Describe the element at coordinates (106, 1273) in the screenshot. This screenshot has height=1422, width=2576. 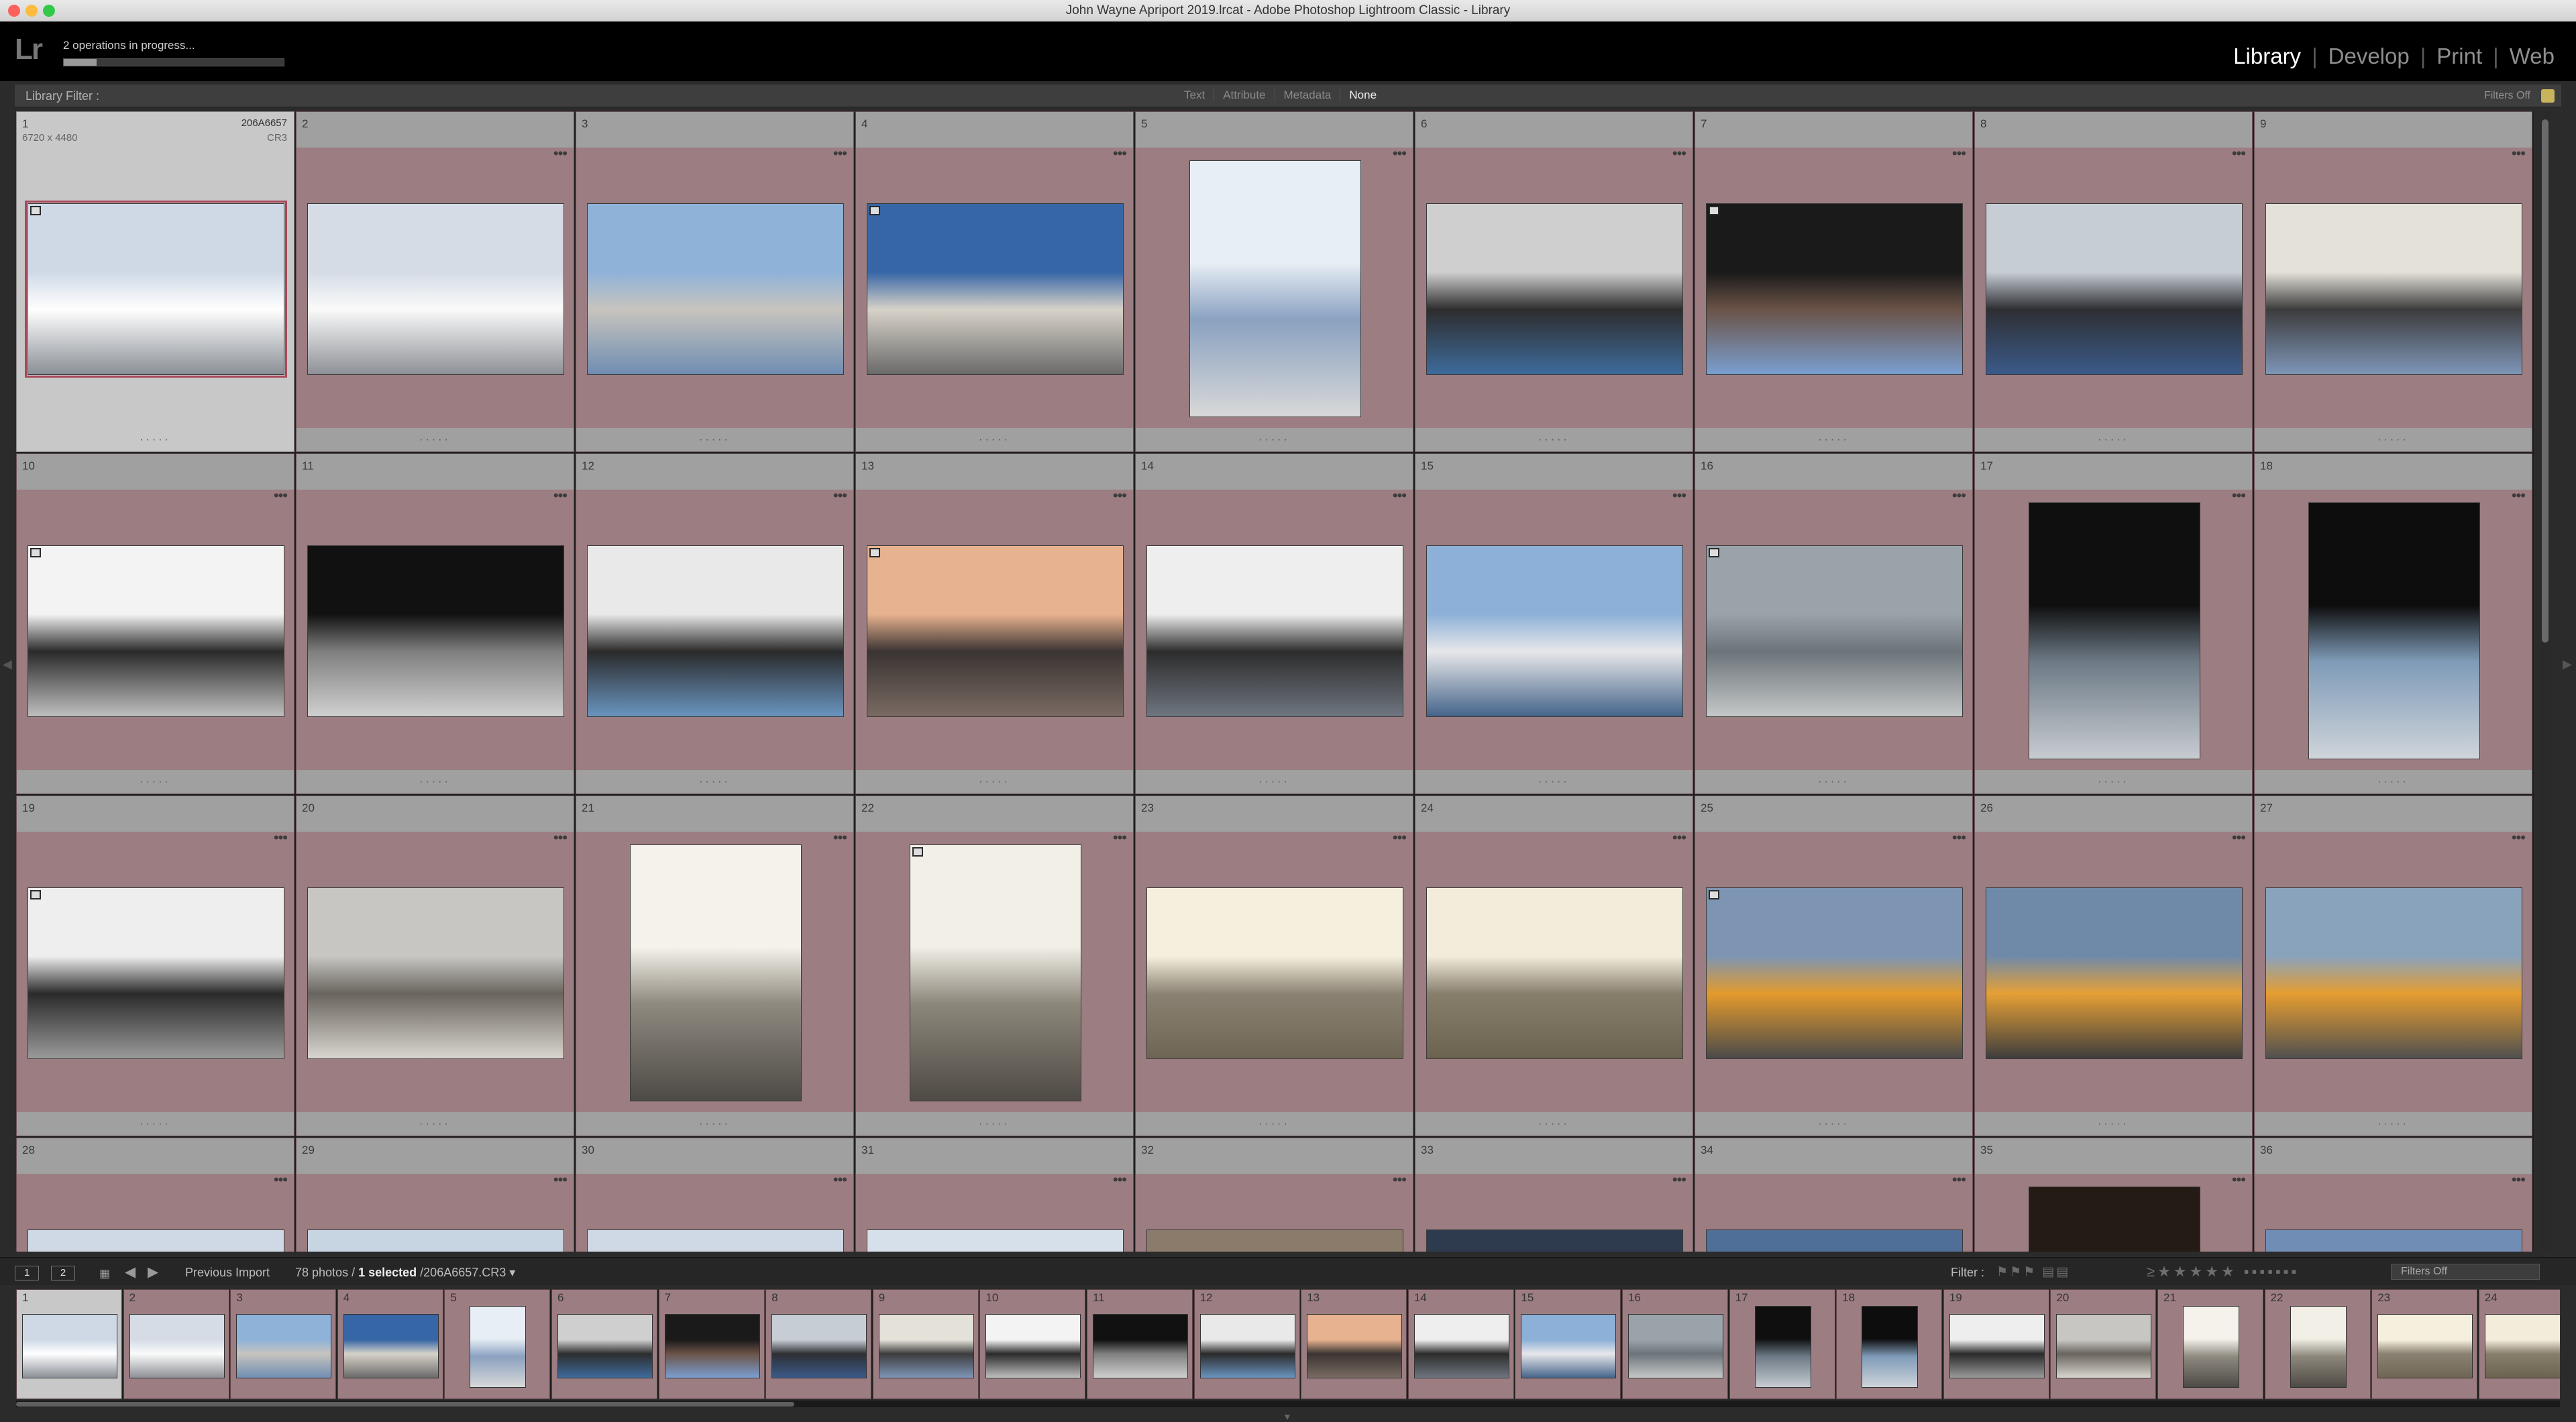
I see `grid-view-icon: ▦` at that location.